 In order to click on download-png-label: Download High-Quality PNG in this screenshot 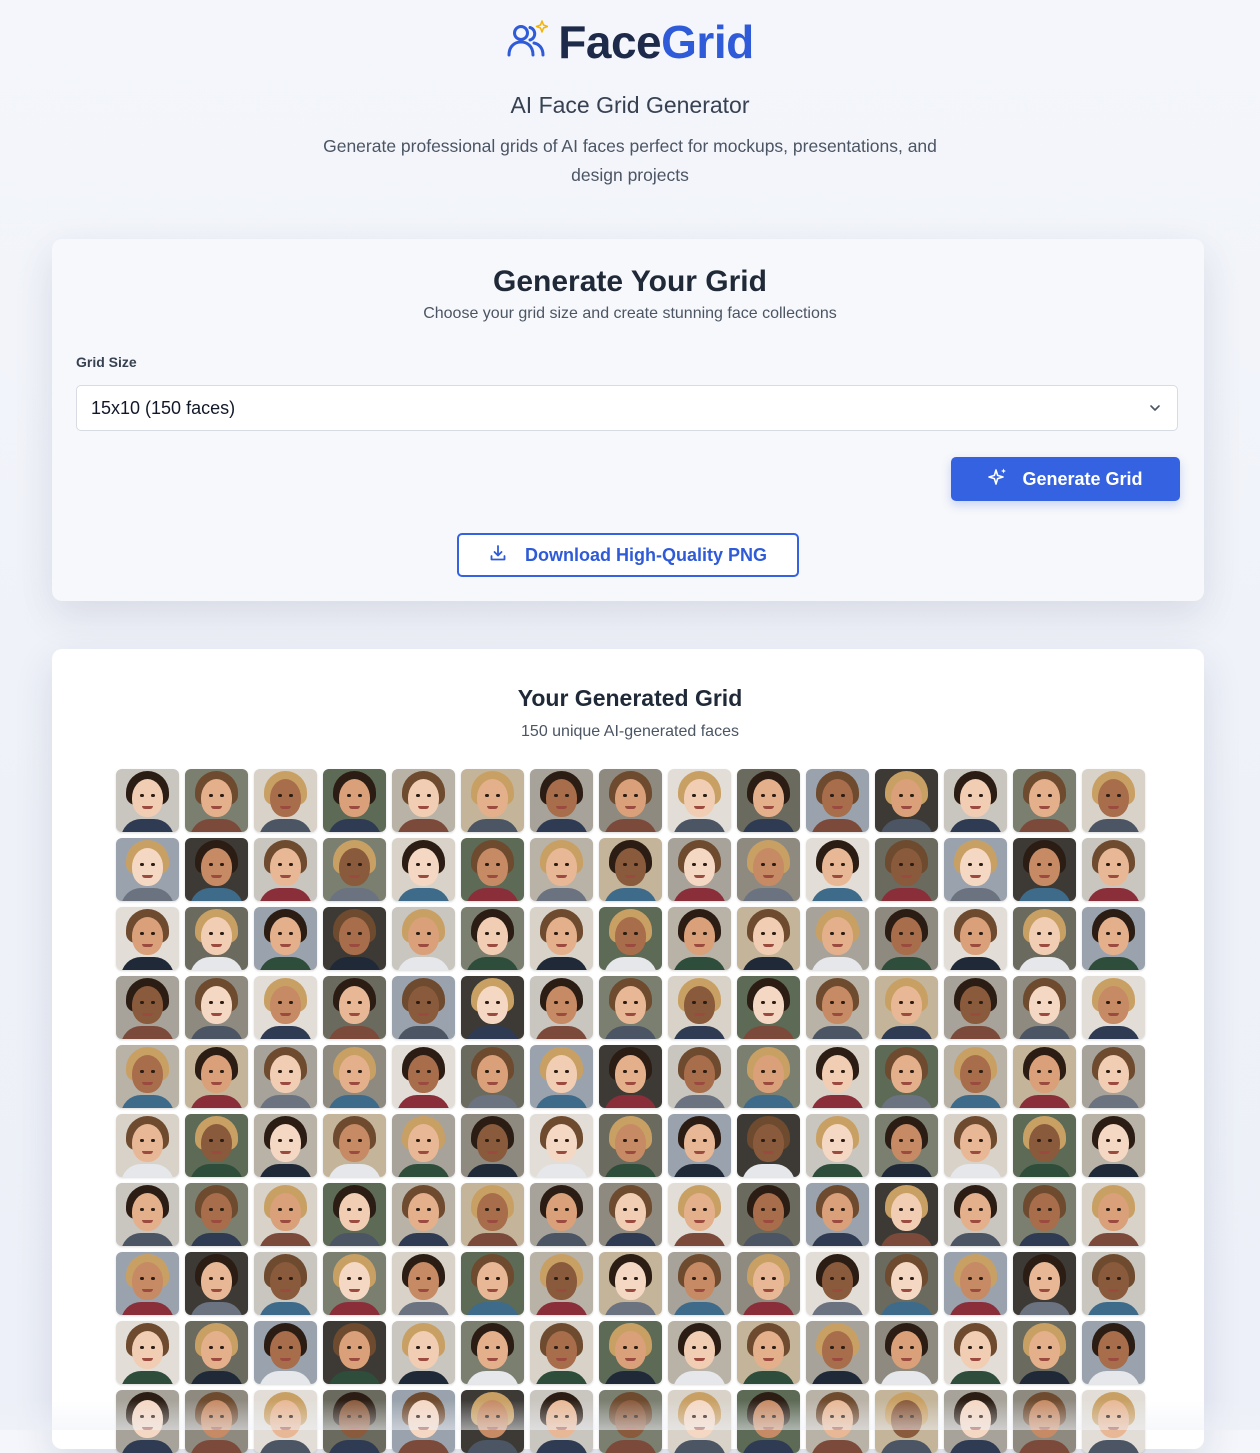, I will do `click(646, 554)`.